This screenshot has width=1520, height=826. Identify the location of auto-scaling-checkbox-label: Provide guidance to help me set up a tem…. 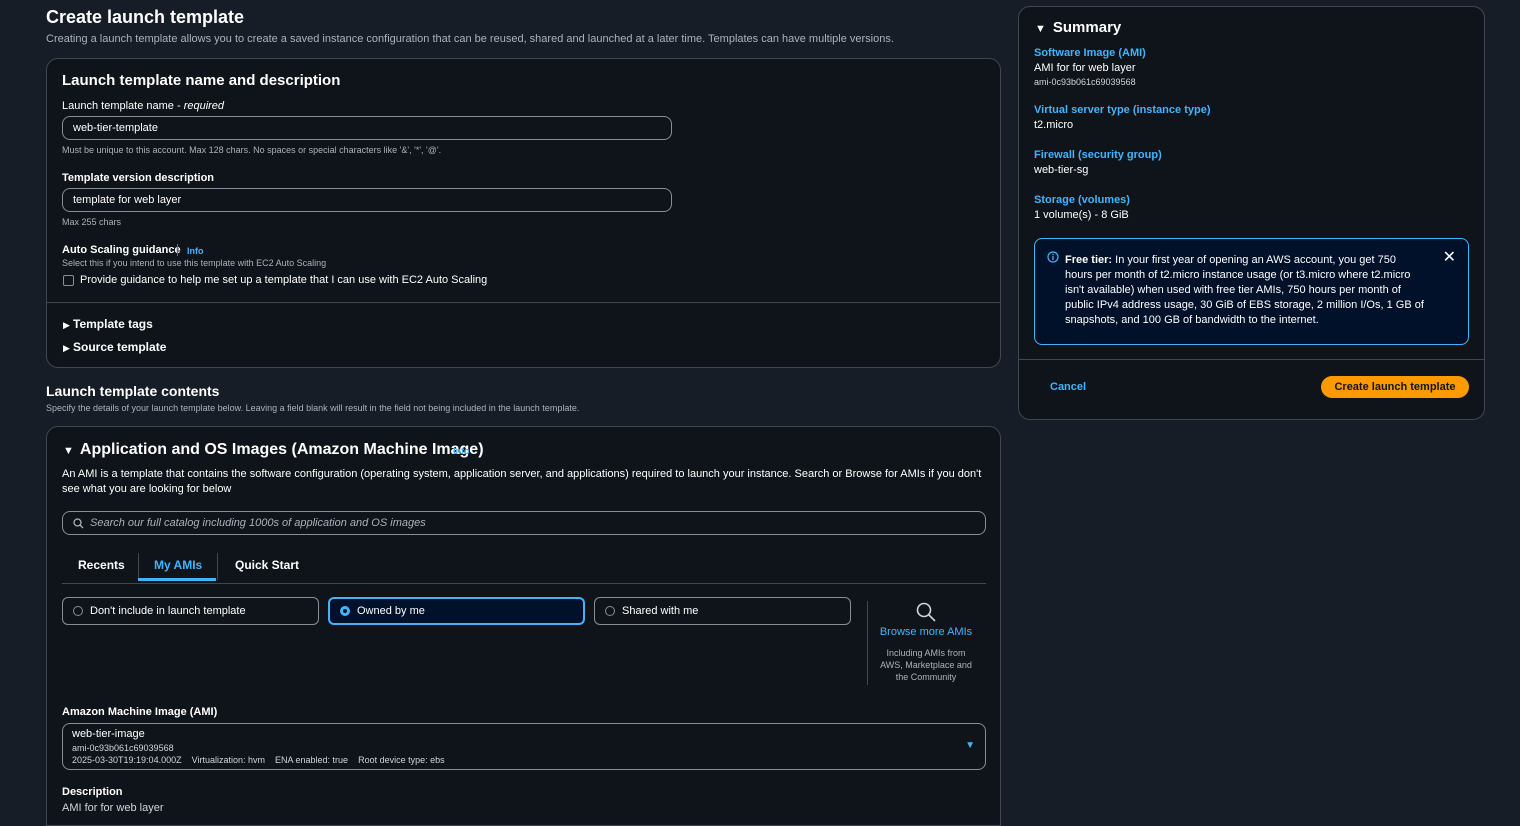
(283, 280).